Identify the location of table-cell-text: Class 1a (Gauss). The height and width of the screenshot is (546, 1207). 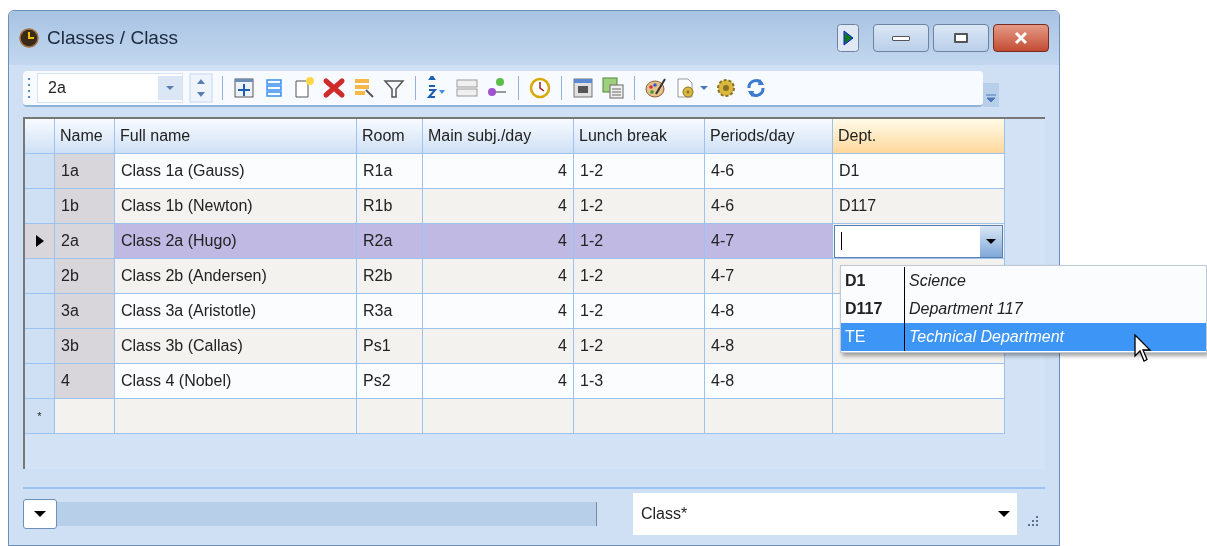
(183, 171).